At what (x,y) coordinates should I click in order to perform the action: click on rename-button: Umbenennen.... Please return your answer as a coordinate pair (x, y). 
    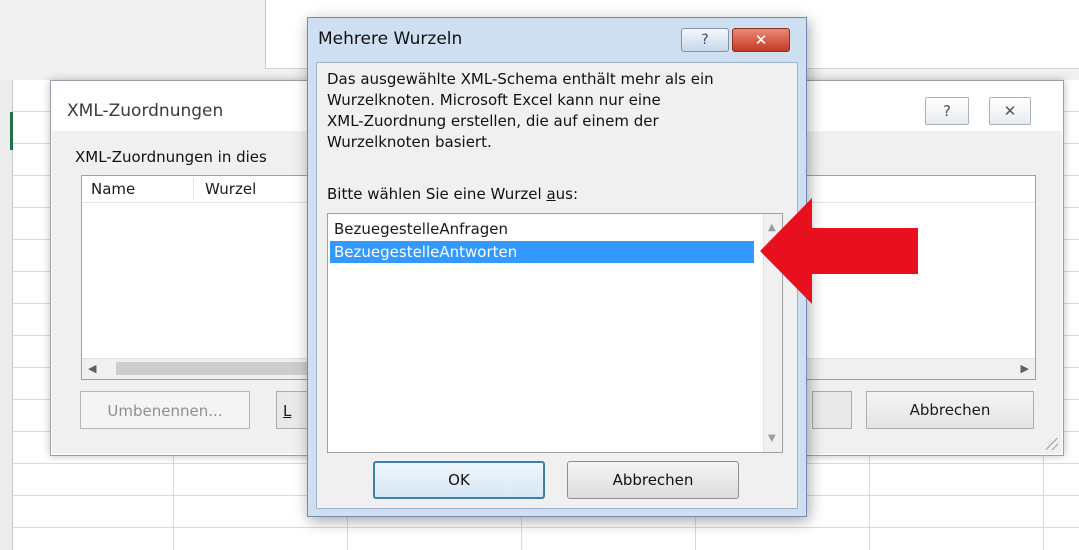
    Looking at the image, I should click on (165, 410).